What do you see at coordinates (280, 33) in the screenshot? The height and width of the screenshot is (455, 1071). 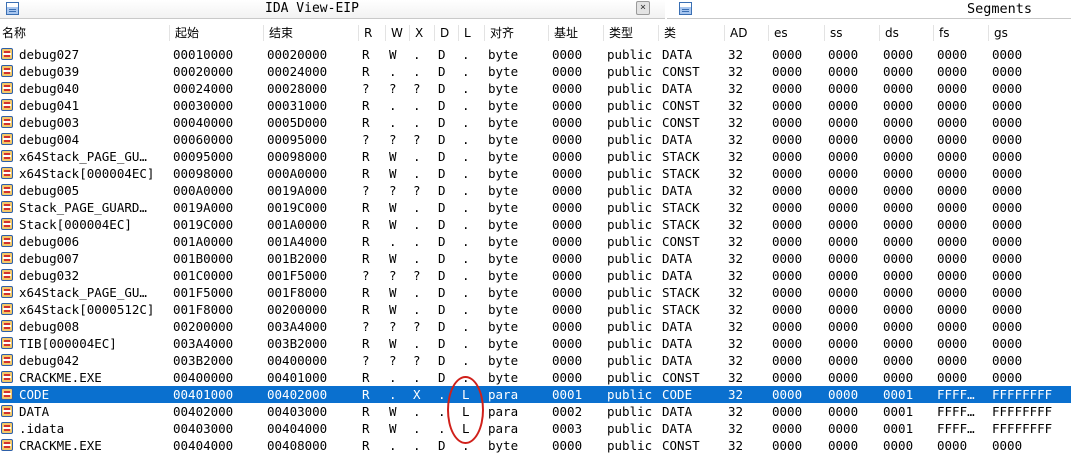 I see `column-header-end: 结束` at bounding box center [280, 33].